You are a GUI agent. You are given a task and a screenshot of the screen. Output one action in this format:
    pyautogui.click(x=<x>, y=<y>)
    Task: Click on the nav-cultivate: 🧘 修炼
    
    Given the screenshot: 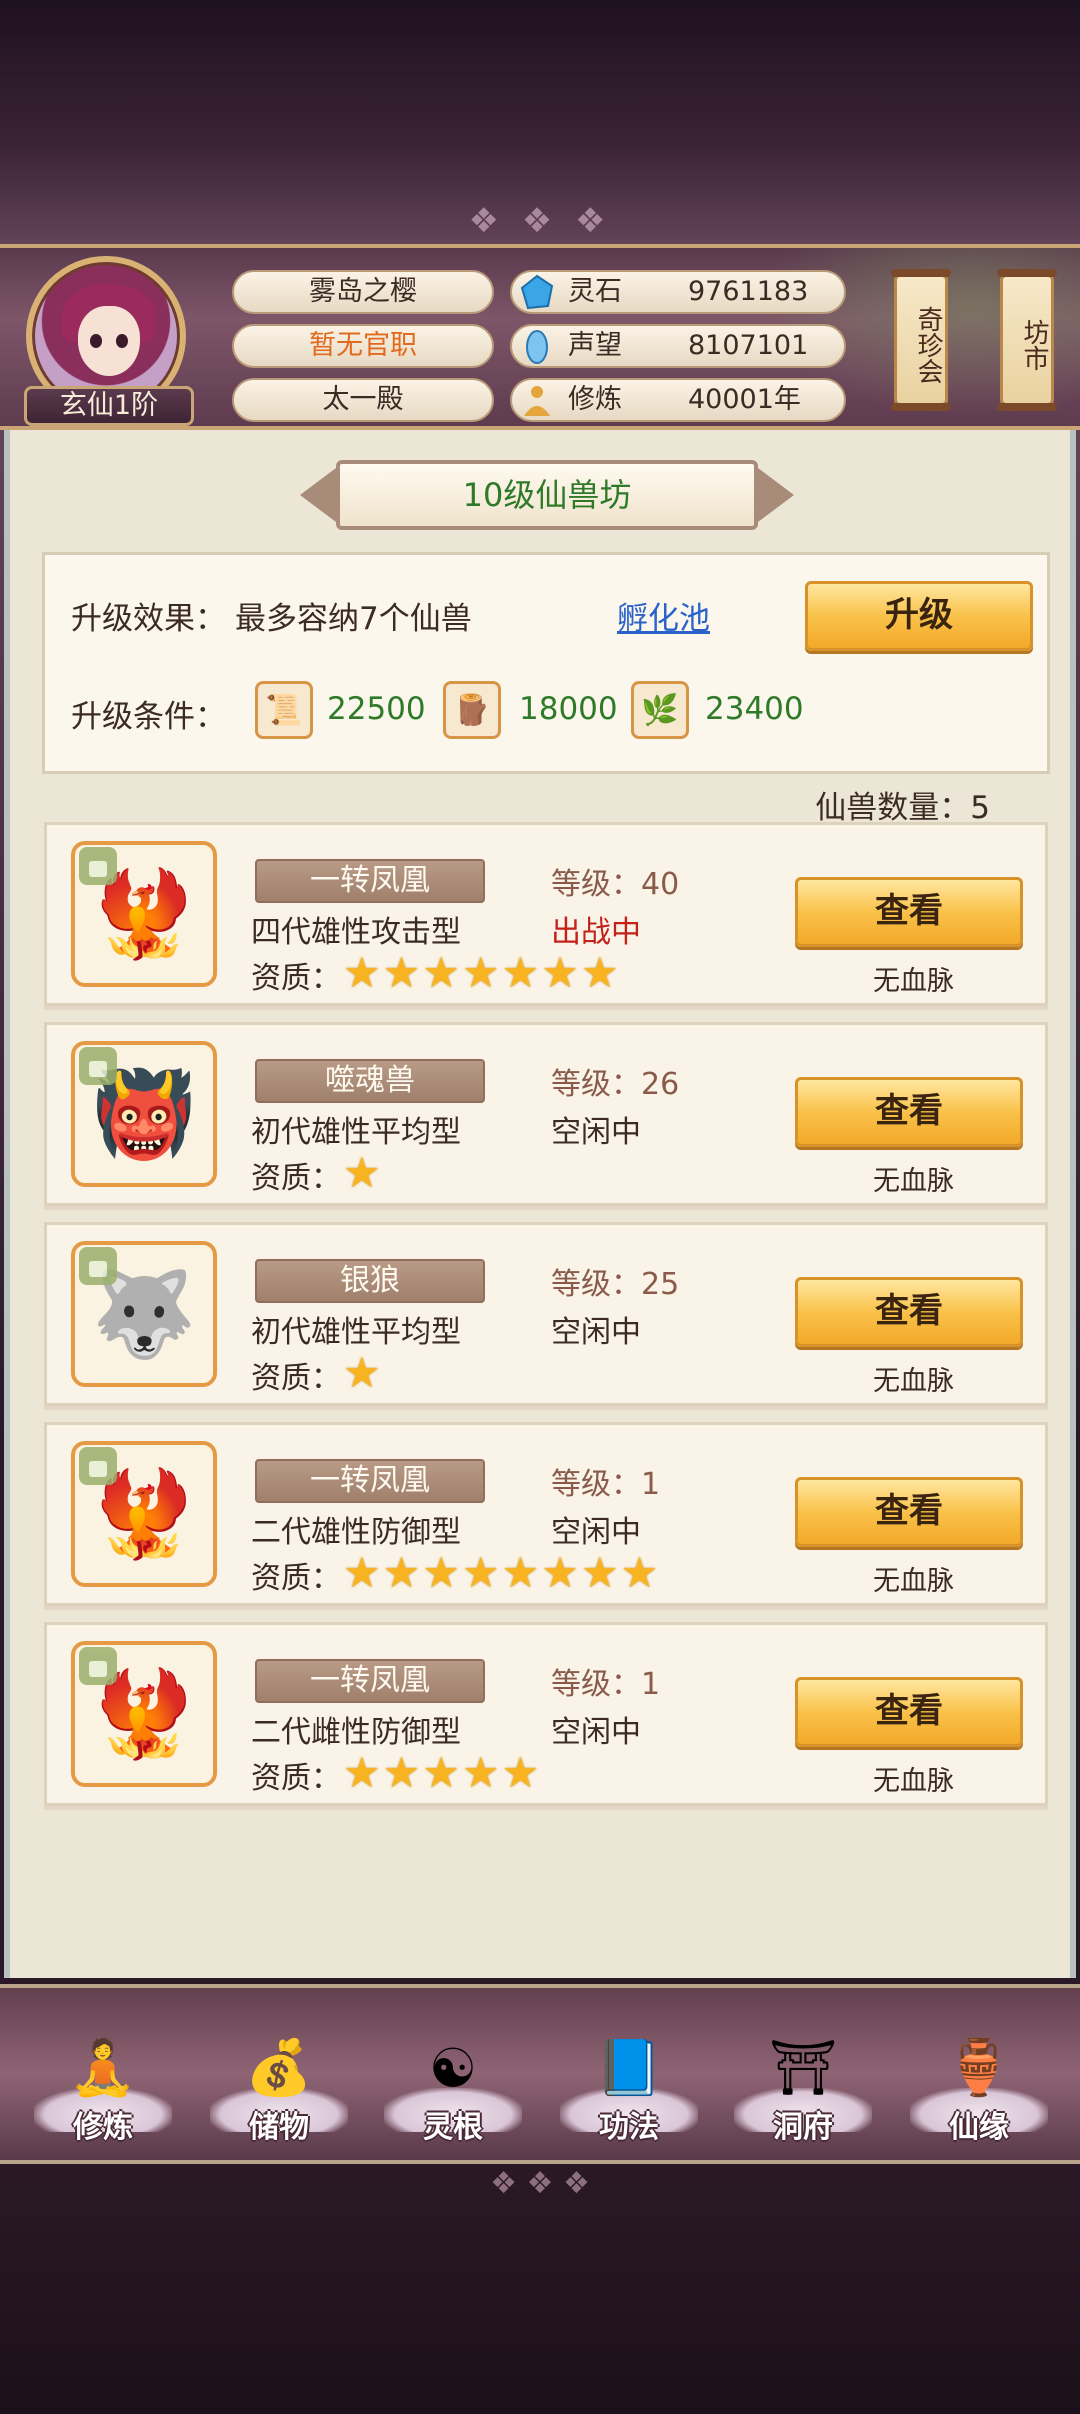 What is the action you would take?
    pyautogui.click(x=103, y=2078)
    